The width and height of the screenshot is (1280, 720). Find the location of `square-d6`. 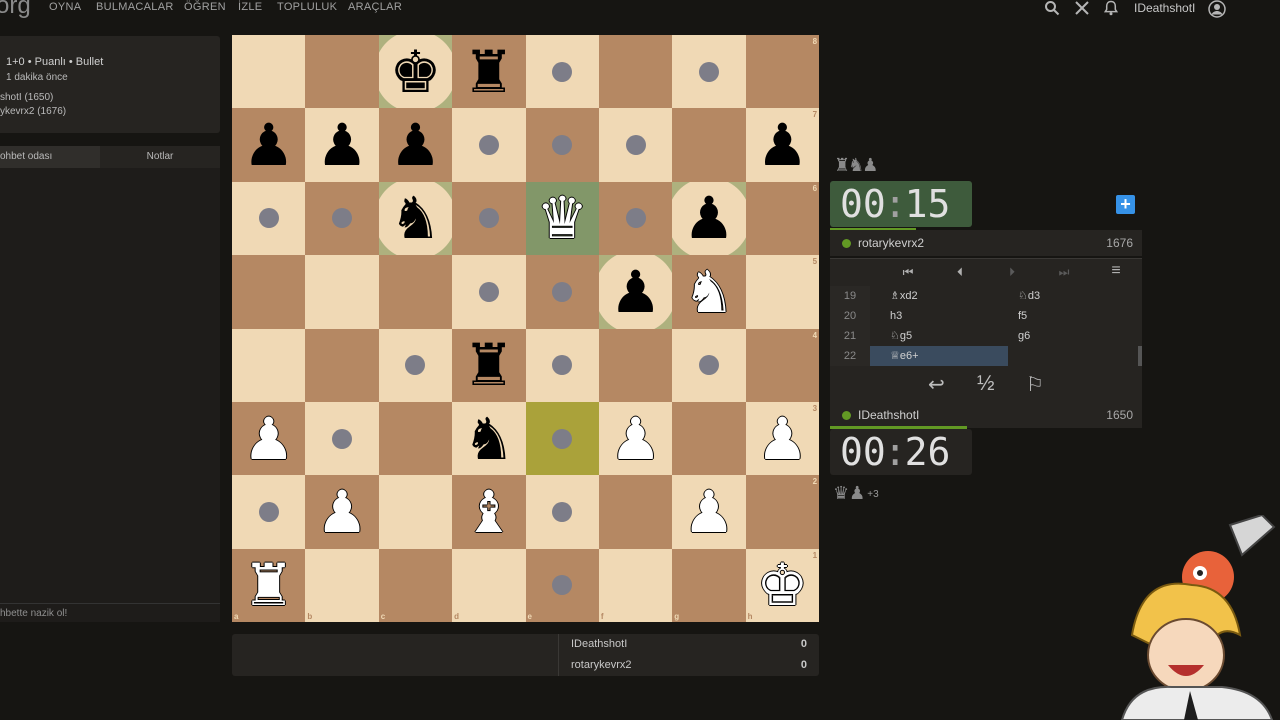

square-d6 is located at coordinates (489, 218).